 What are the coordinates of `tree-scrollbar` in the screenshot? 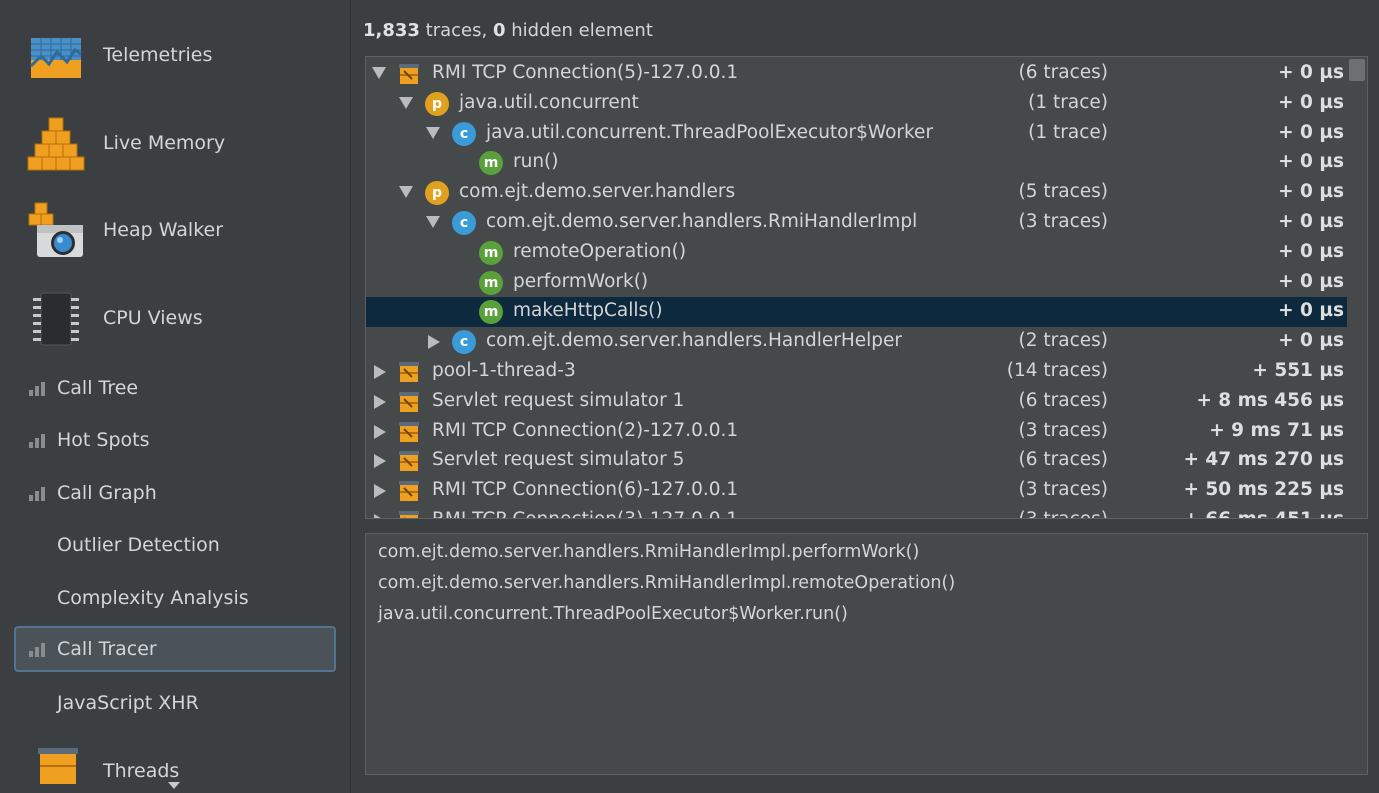 It's located at (1357, 287).